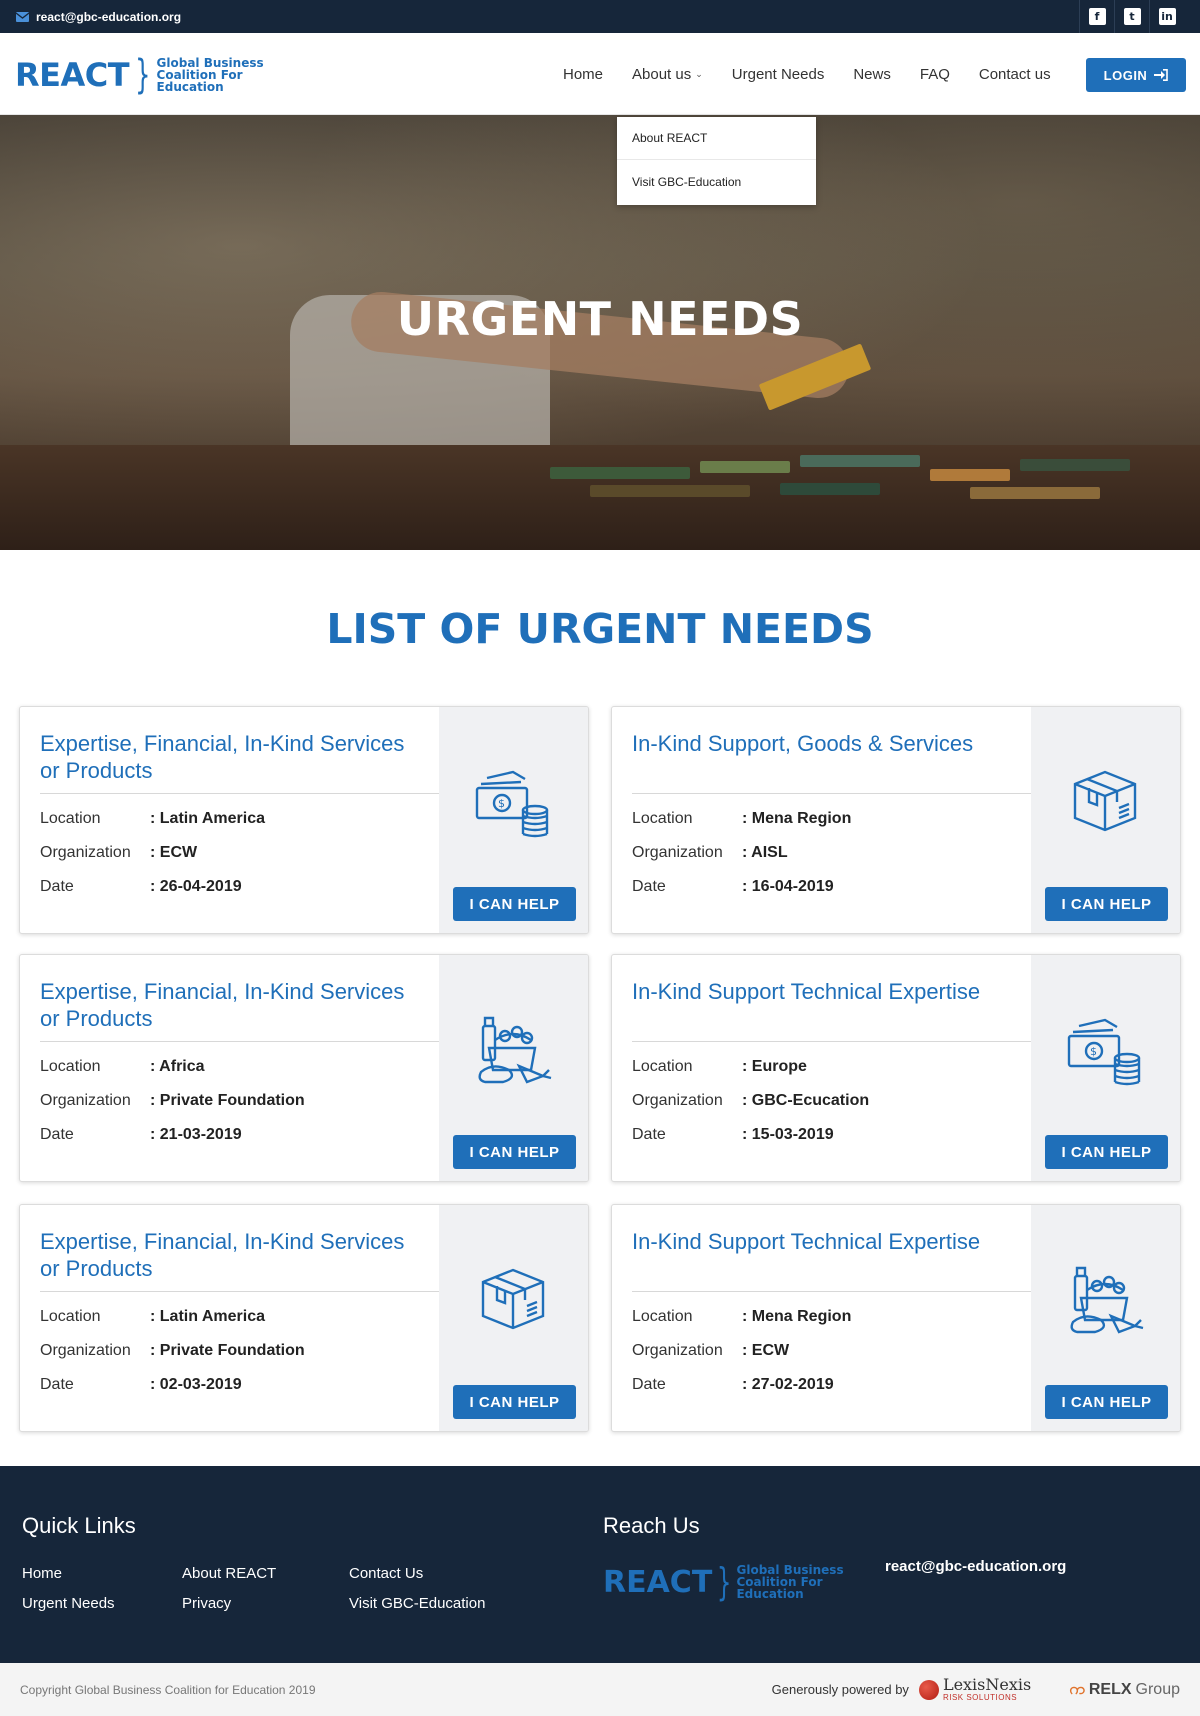  I want to click on nav-label: Home, so click(583, 74).